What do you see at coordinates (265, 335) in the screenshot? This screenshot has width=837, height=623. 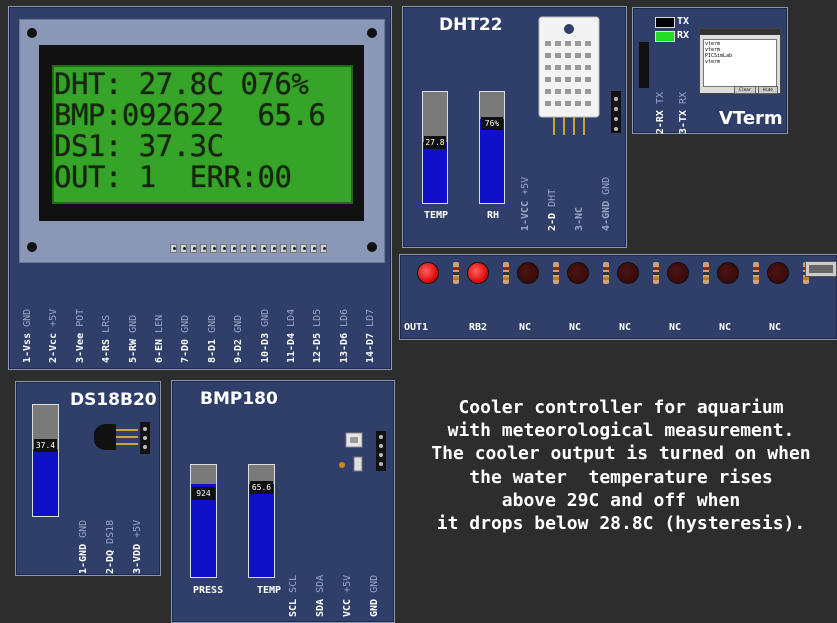 I see `lcd-pin-label: 10-D3 GND` at bounding box center [265, 335].